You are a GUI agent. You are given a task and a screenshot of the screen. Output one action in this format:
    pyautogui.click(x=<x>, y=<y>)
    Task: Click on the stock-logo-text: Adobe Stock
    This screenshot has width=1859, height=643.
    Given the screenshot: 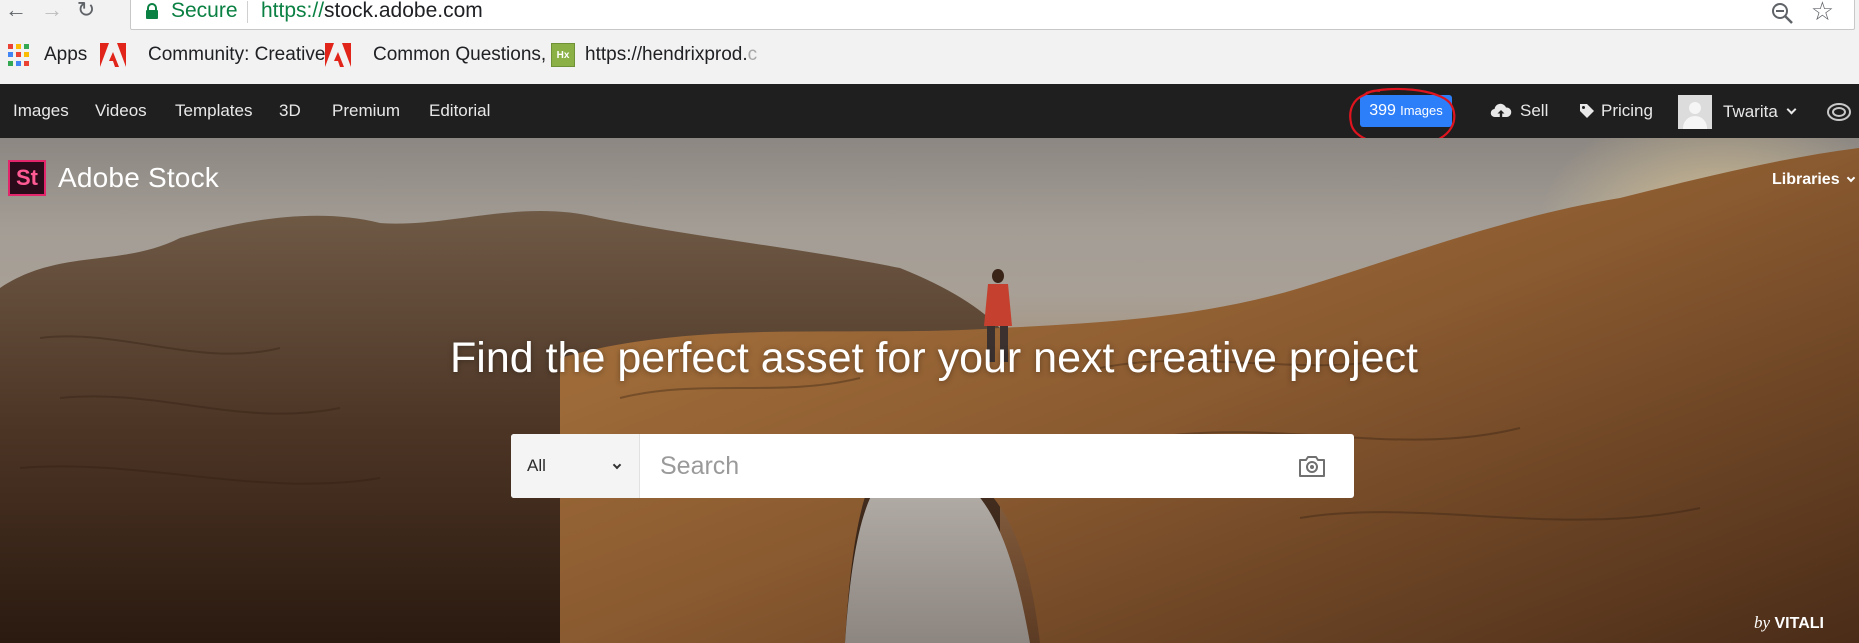 What is the action you would take?
    pyautogui.click(x=138, y=177)
    